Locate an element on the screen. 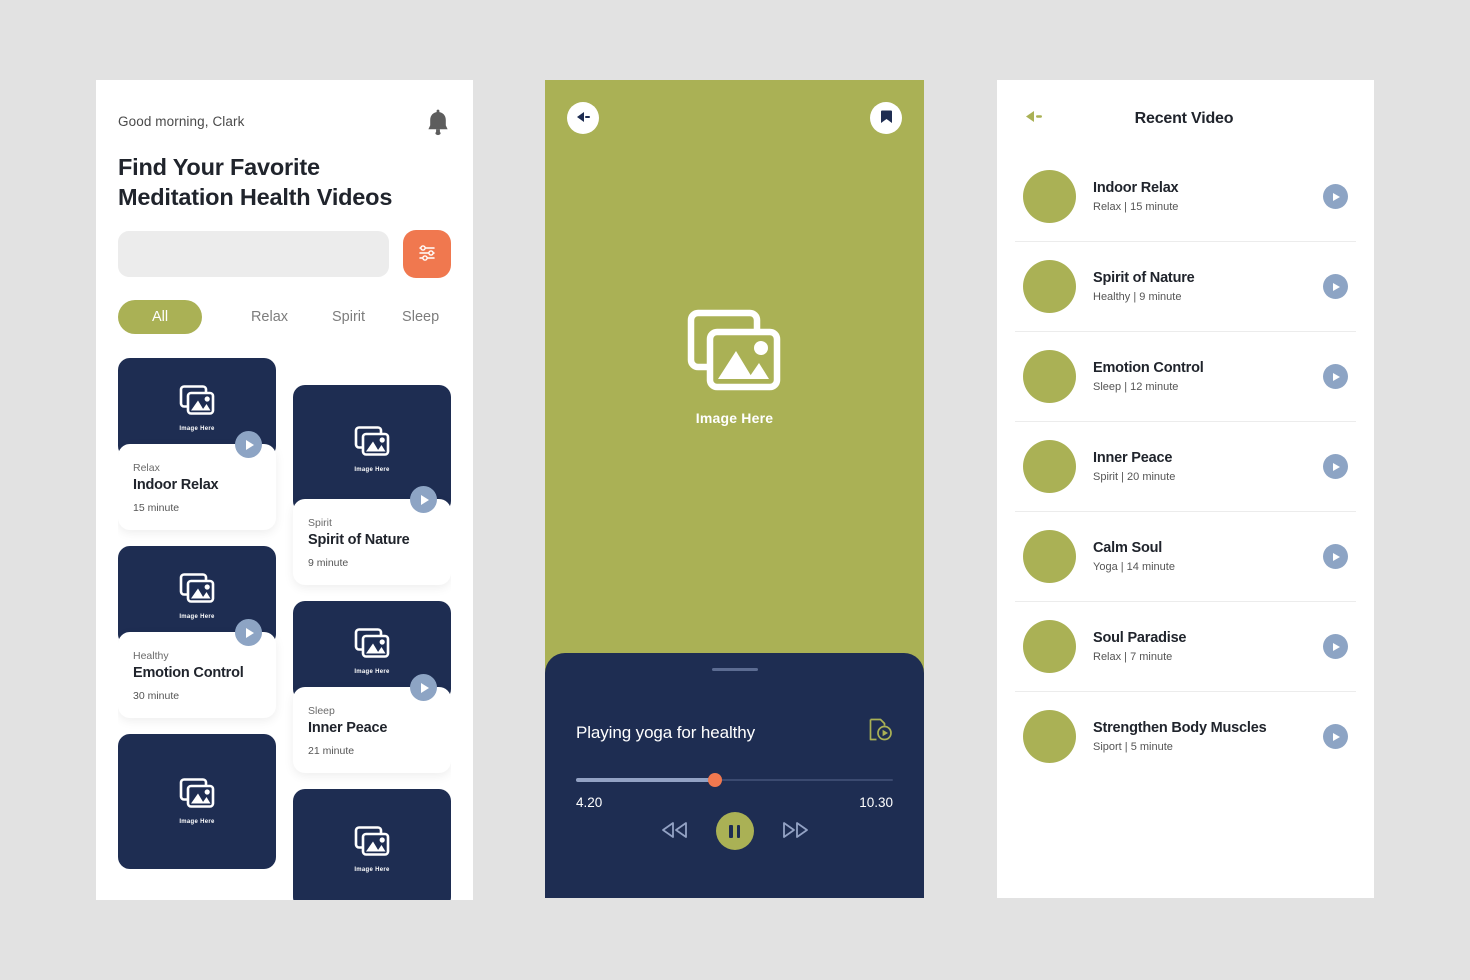 The width and height of the screenshot is (1470, 980). tab-sleep: Sleep is located at coordinates (420, 317).